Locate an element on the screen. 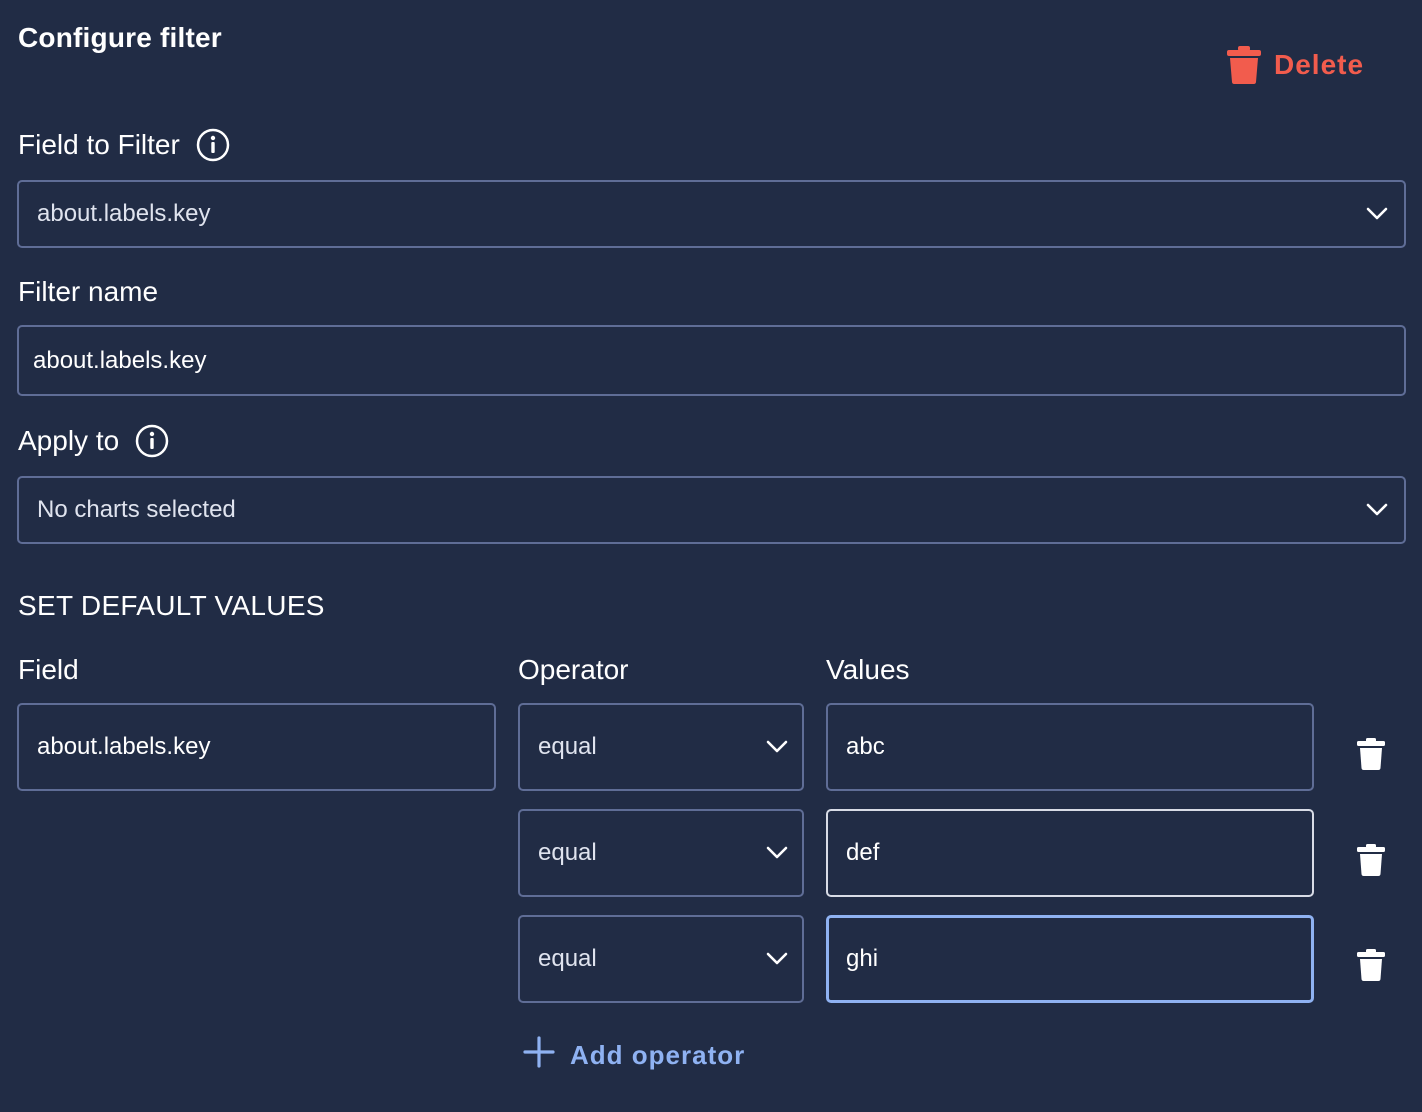 Image resolution: width=1422 pixels, height=1112 pixels. filter-name-value: about.labels.key is located at coordinates (120, 360).